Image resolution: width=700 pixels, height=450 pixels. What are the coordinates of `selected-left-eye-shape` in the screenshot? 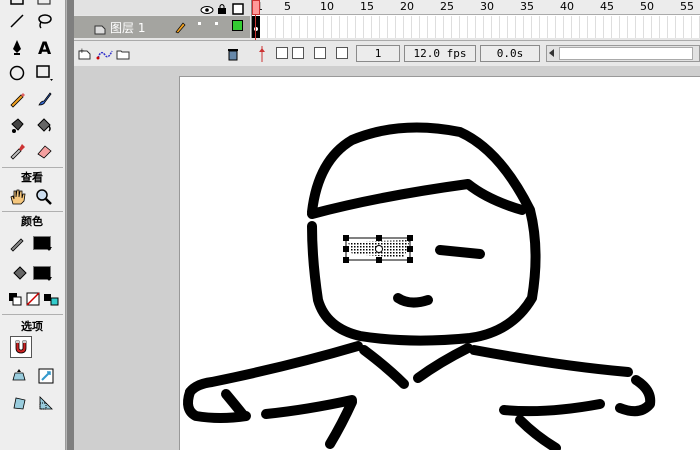 It's located at (378, 249).